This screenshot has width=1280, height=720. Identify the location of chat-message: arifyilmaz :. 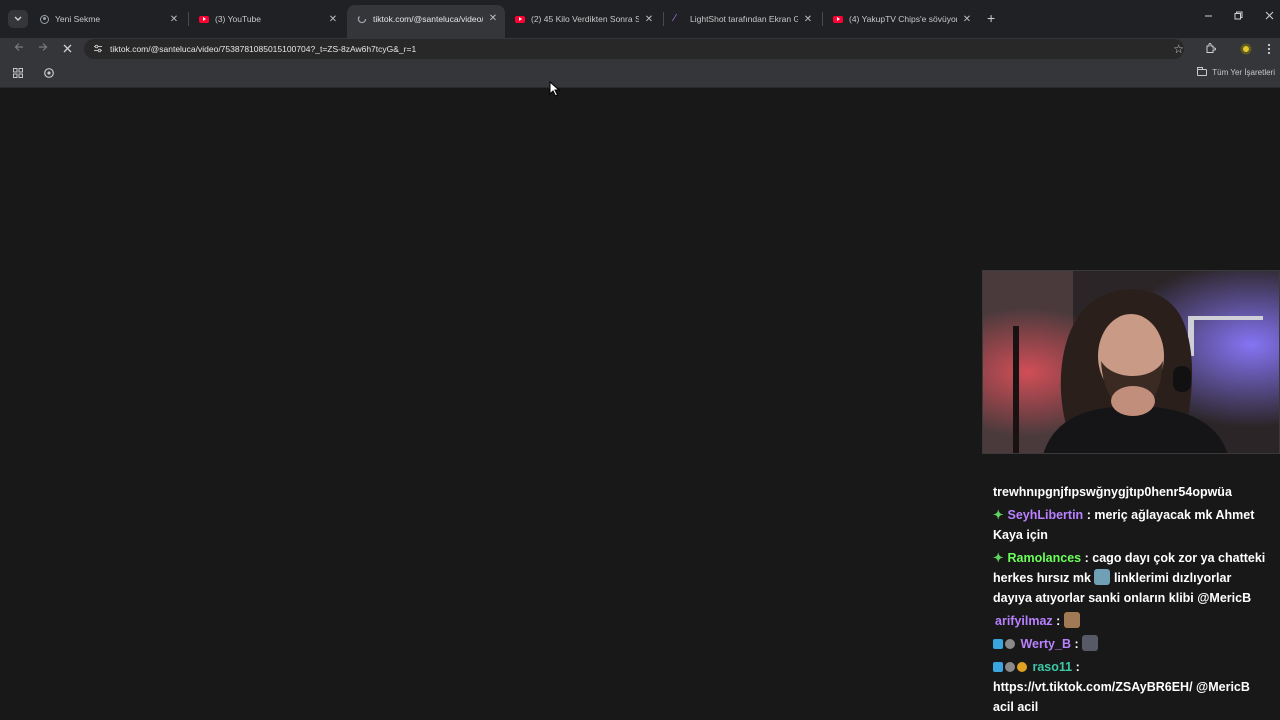
(1133, 621).